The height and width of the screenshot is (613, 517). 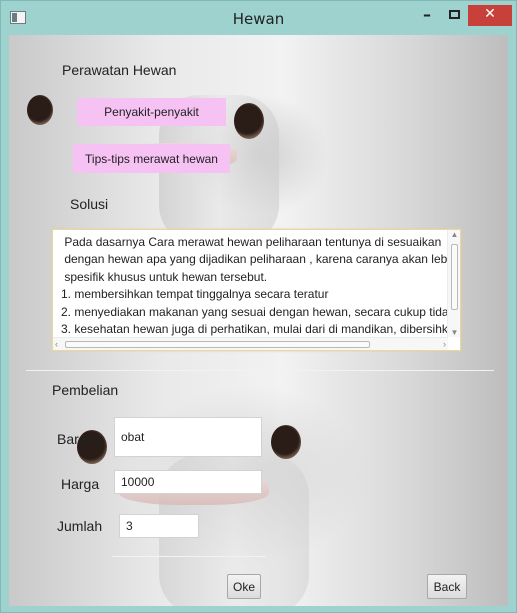 What do you see at coordinates (249, 121) in the screenshot?
I see `ostrich-eye-right-top` at bounding box center [249, 121].